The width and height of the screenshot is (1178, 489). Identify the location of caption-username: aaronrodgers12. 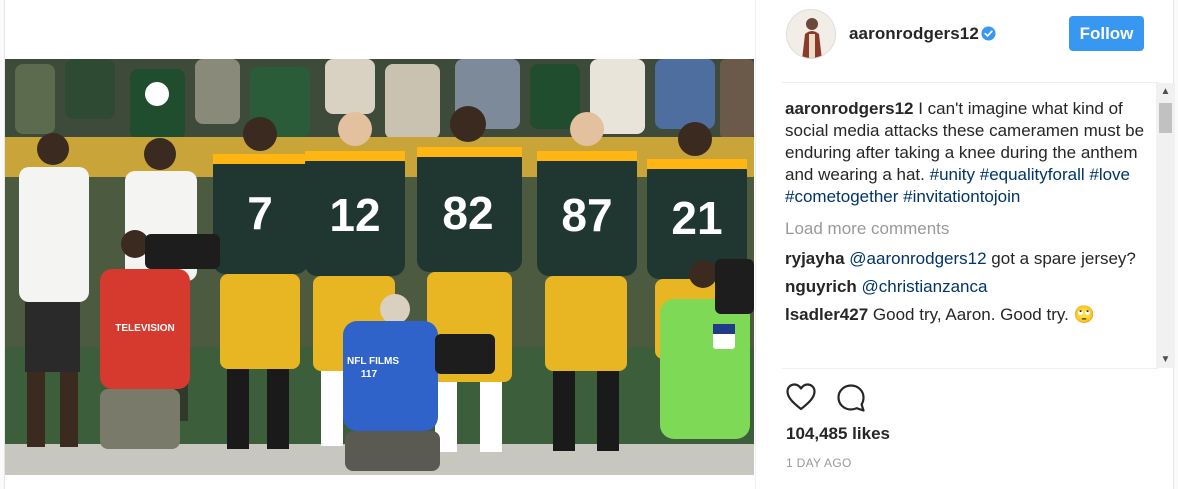
(849, 108).